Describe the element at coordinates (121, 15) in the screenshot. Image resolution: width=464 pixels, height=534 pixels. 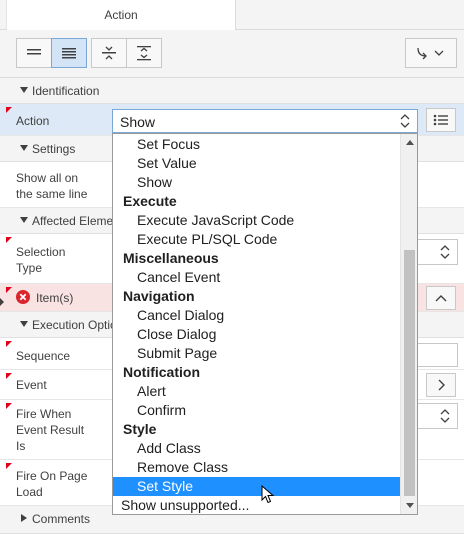
I see `tab-action: Action` at that location.